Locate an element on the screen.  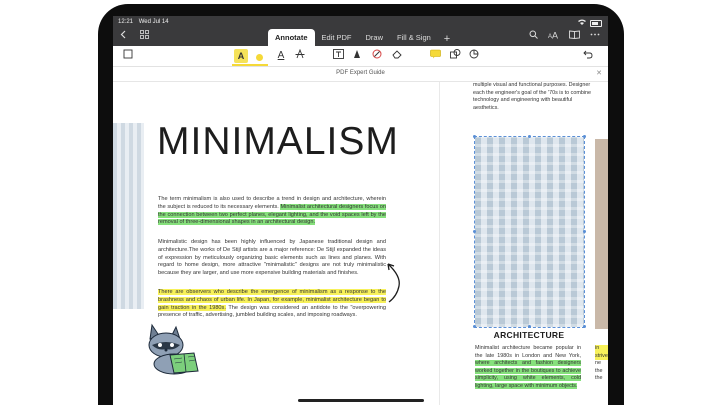
stamp-icon is located at coordinates (377, 56).